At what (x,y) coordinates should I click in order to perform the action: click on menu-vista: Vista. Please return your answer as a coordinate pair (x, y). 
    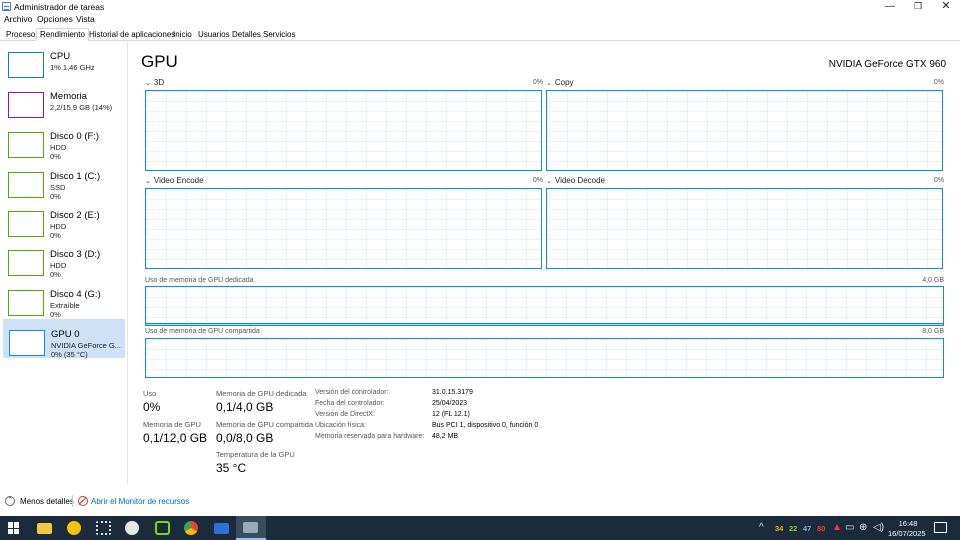
    Looking at the image, I should click on (85, 19).